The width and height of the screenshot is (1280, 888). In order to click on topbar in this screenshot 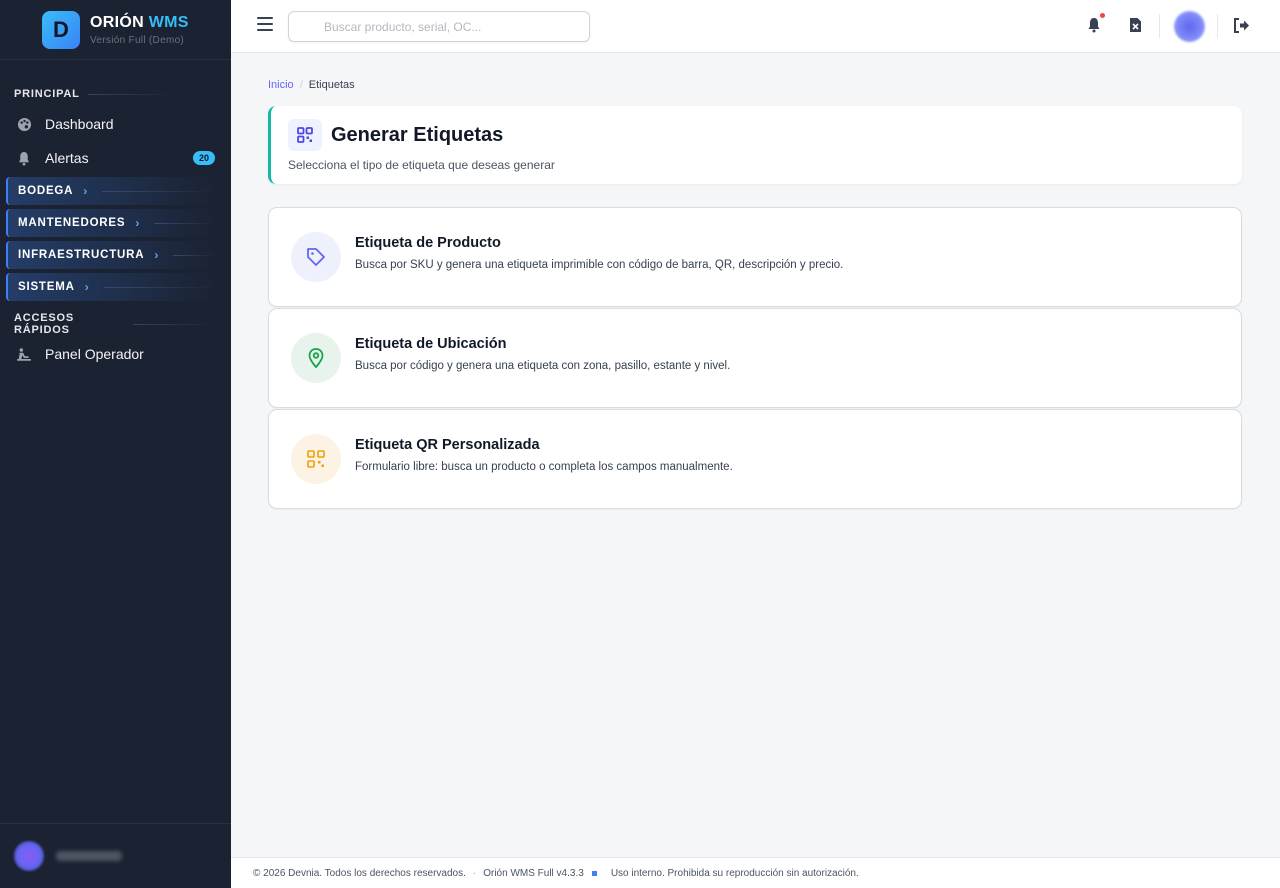, I will do `click(755, 26)`.